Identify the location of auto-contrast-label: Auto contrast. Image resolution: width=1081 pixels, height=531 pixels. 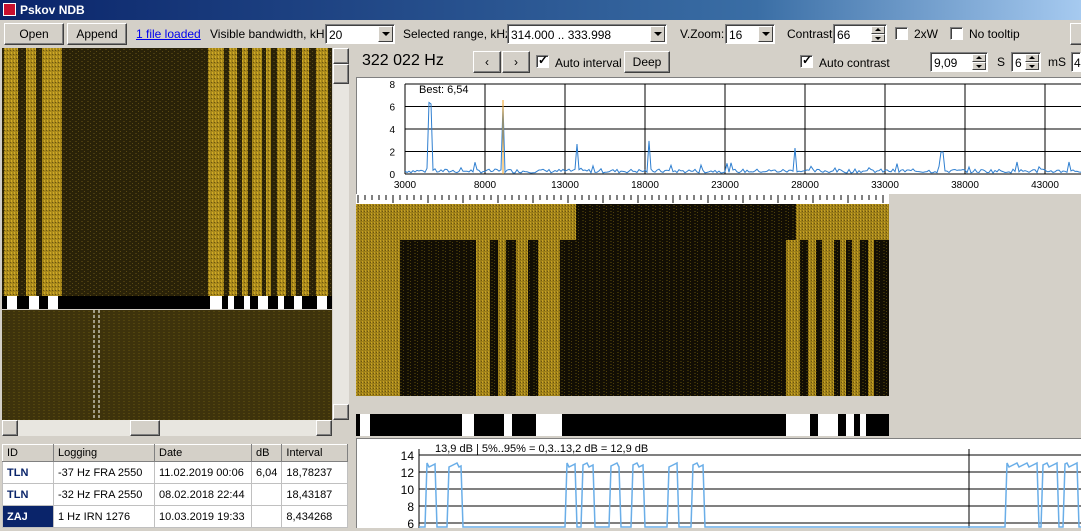
(854, 63).